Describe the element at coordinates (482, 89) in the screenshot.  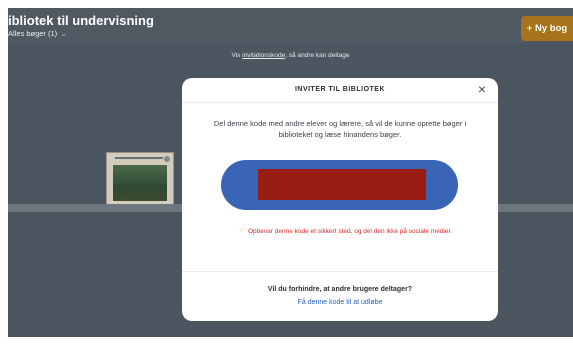
I see `close-icon: ×` at that location.